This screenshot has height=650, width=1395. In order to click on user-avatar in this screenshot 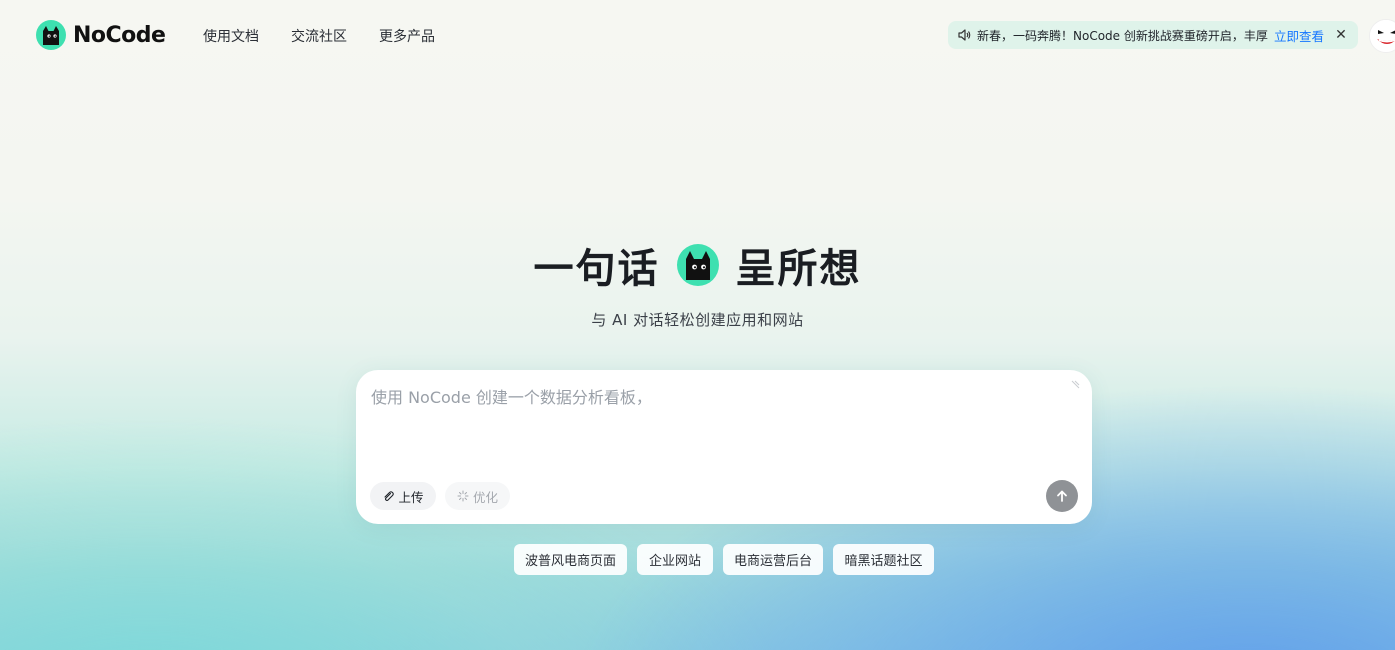, I will do `click(1382, 36)`.